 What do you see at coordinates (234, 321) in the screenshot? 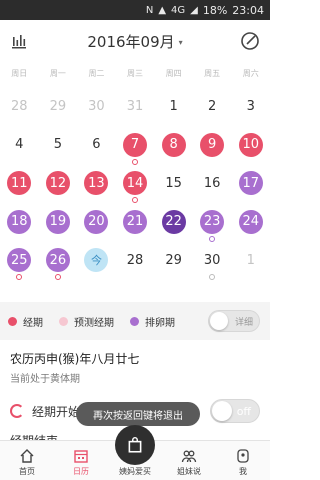
I see `detail-toggle: 详细` at bounding box center [234, 321].